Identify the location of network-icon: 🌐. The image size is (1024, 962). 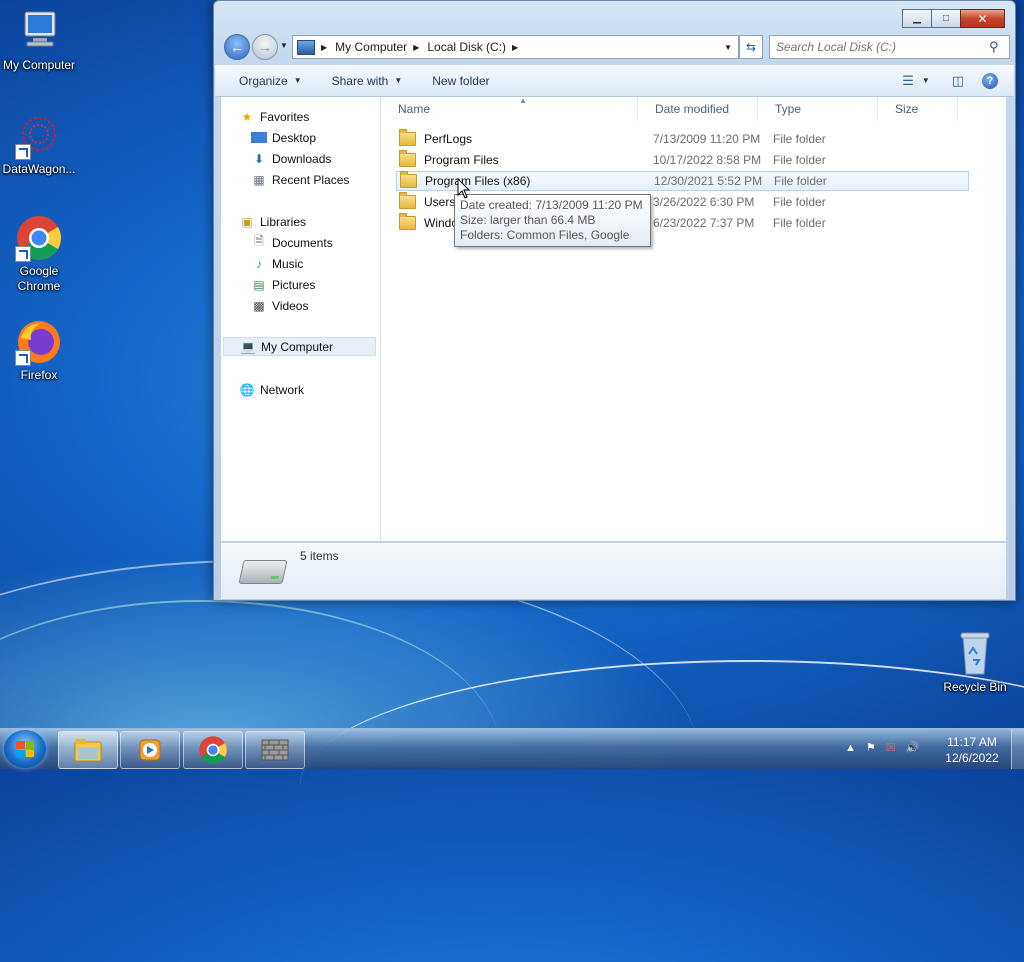
(247, 389).